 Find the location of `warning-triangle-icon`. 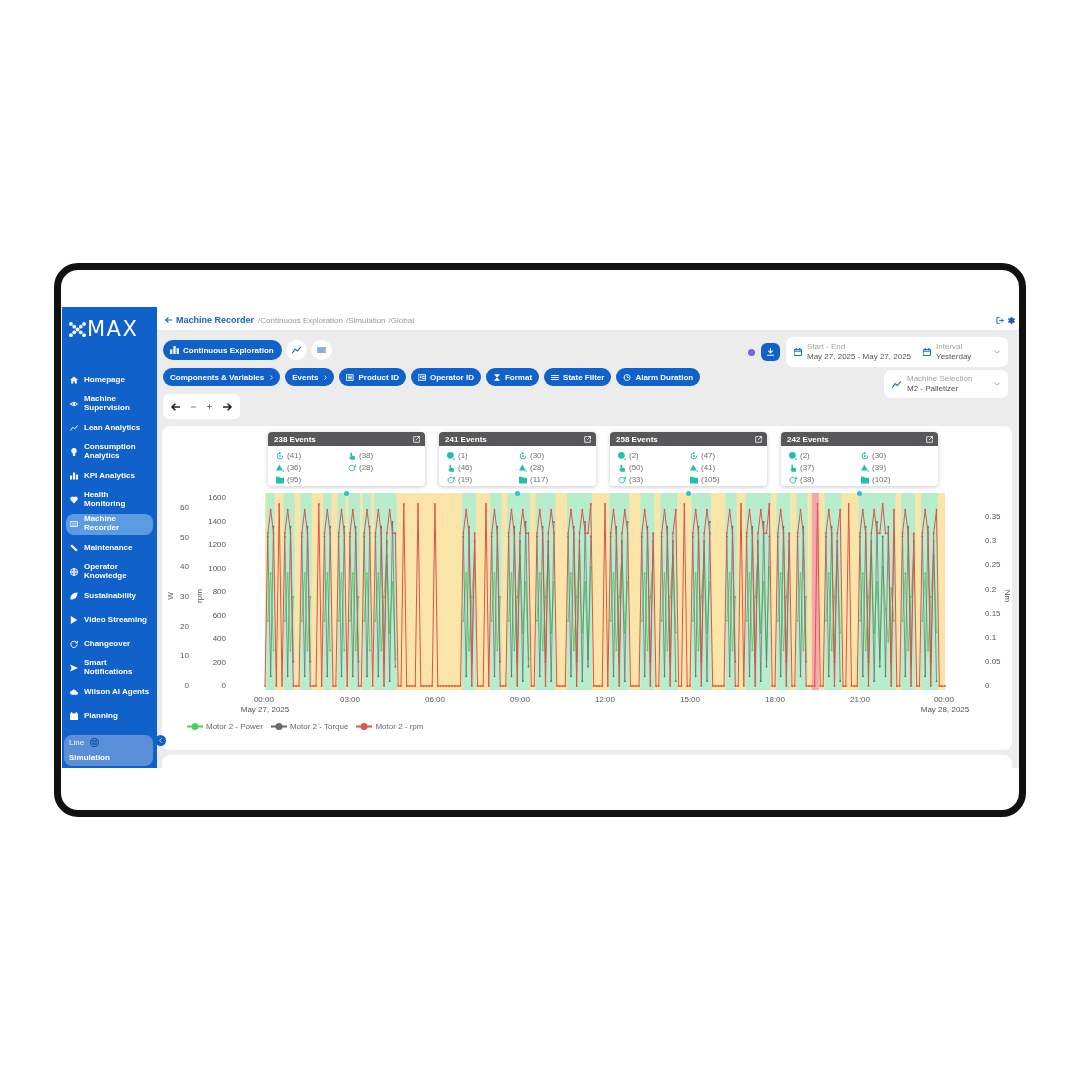

warning-triangle-icon is located at coordinates (523, 467).